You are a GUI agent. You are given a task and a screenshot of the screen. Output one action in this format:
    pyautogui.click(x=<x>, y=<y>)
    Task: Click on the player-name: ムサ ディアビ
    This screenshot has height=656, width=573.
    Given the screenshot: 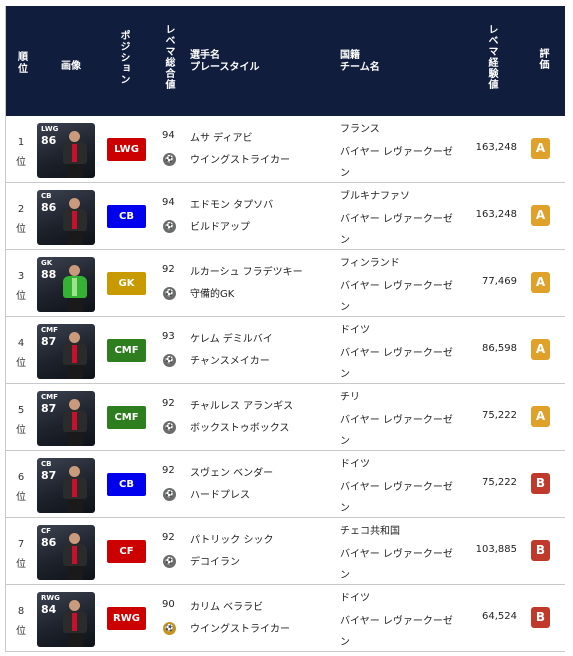 What is the action you would take?
    pyautogui.click(x=221, y=136)
    